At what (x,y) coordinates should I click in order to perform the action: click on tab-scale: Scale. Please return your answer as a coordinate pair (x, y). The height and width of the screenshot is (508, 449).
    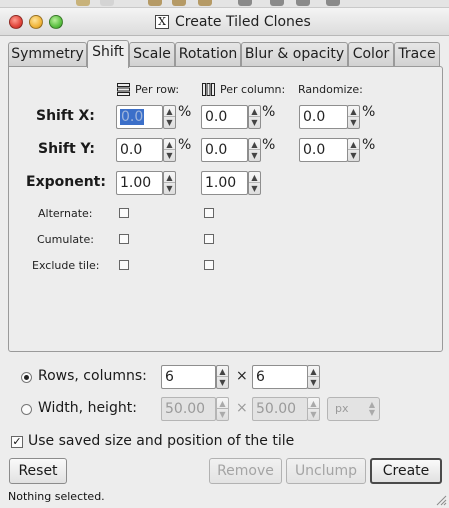
    Looking at the image, I should click on (152, 54).